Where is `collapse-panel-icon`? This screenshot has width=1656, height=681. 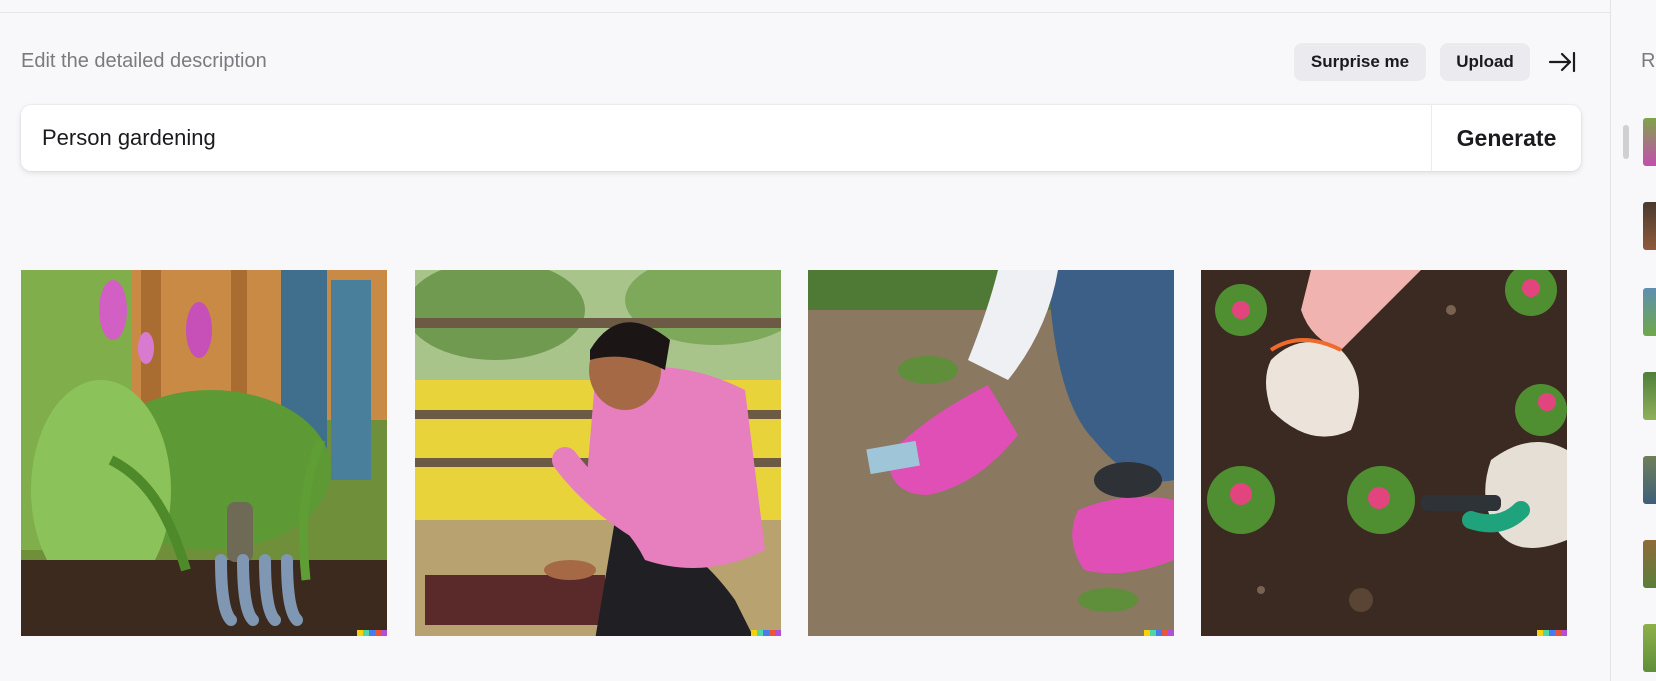 collapse-panel-icon is located at coordinates (1562, 62).